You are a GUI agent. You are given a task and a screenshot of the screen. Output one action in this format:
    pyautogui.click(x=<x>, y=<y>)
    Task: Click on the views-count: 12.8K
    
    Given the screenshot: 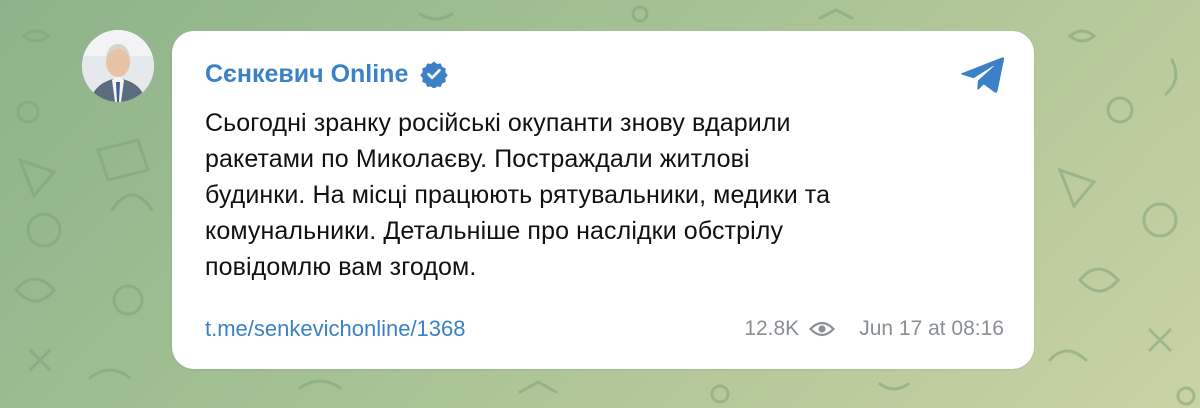 What is the action you would take?
    pyautogui.click(x=772, y=328)
    